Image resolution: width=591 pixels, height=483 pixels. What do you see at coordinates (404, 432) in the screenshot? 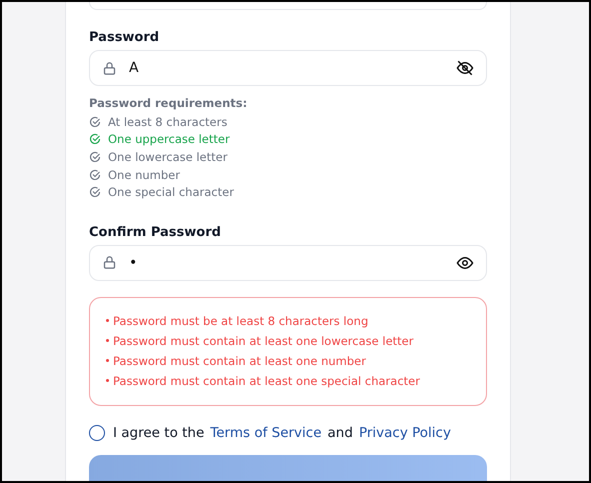
I see `policy-link: Privacy Policy` at bounding box center [404, 432].